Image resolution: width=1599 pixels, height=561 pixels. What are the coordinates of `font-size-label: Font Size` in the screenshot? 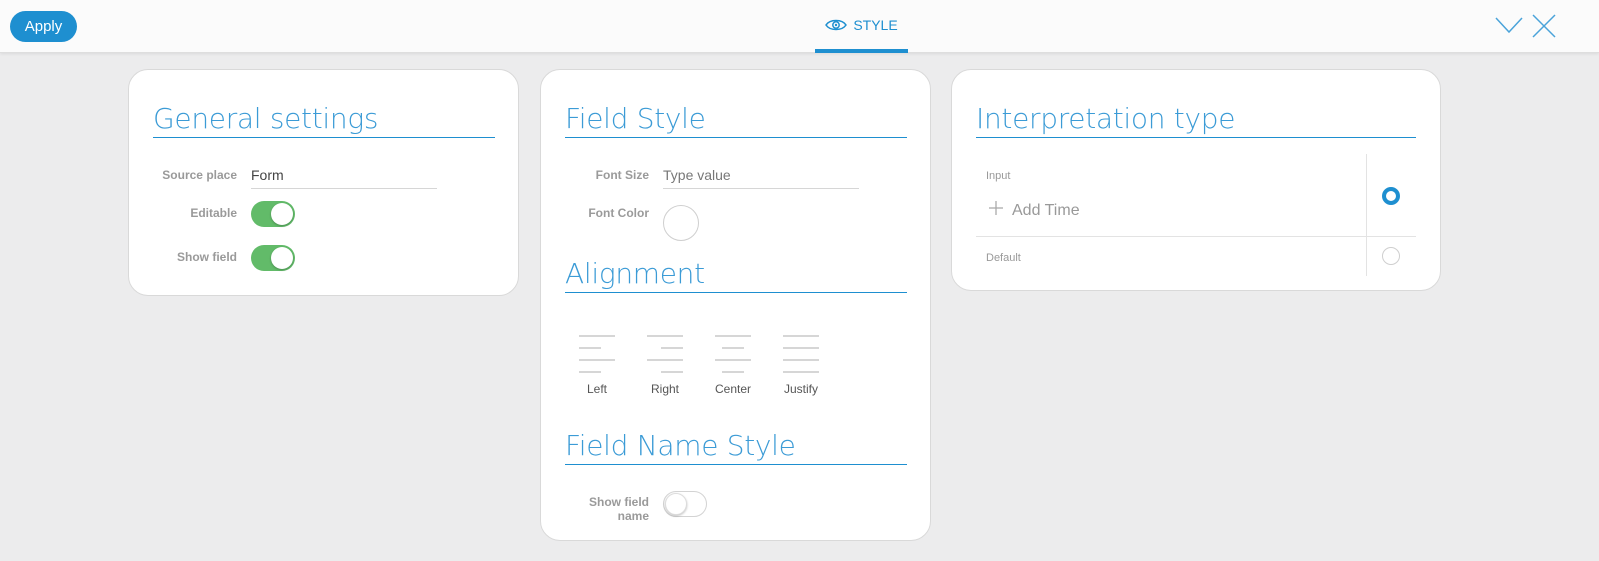 It's located at (622, 175).